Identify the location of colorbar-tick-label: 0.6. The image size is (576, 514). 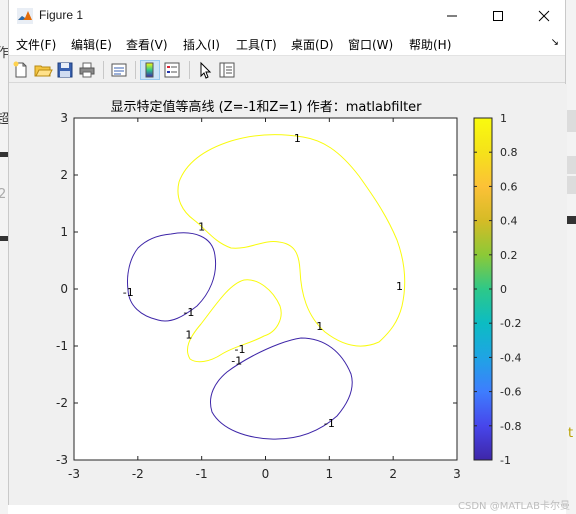
(509, 186).